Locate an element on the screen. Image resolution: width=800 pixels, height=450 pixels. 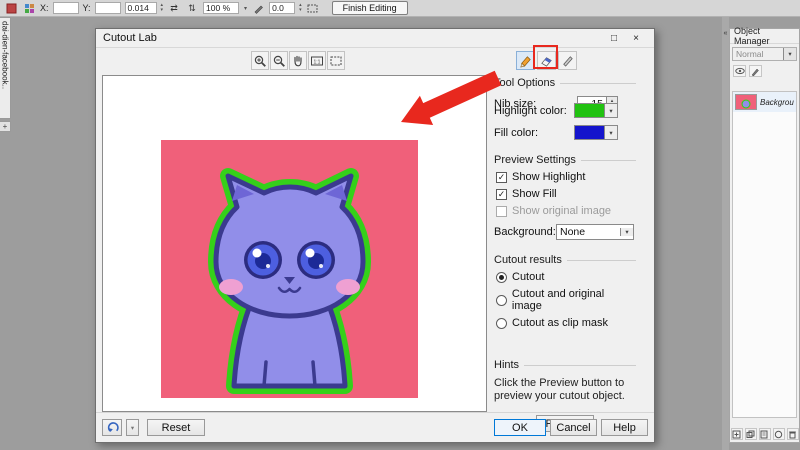
pan-hand-icon is located at coordinates (298, 60).